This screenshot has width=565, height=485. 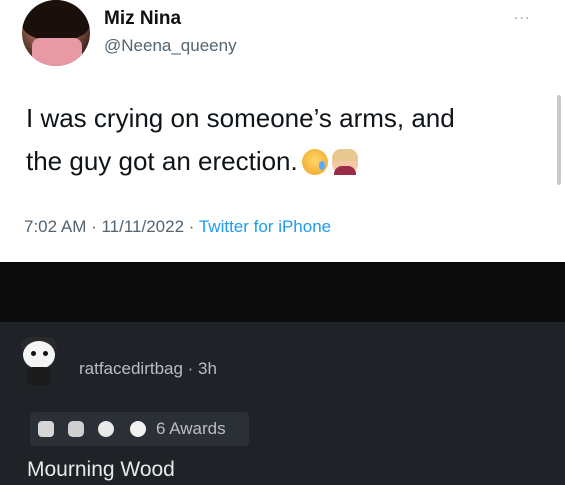 What do you see at coordinates (162, 161) in the screenshot?
I see `tweet-text-line2: the guy got an erection.` at bounding box center [162, 161].